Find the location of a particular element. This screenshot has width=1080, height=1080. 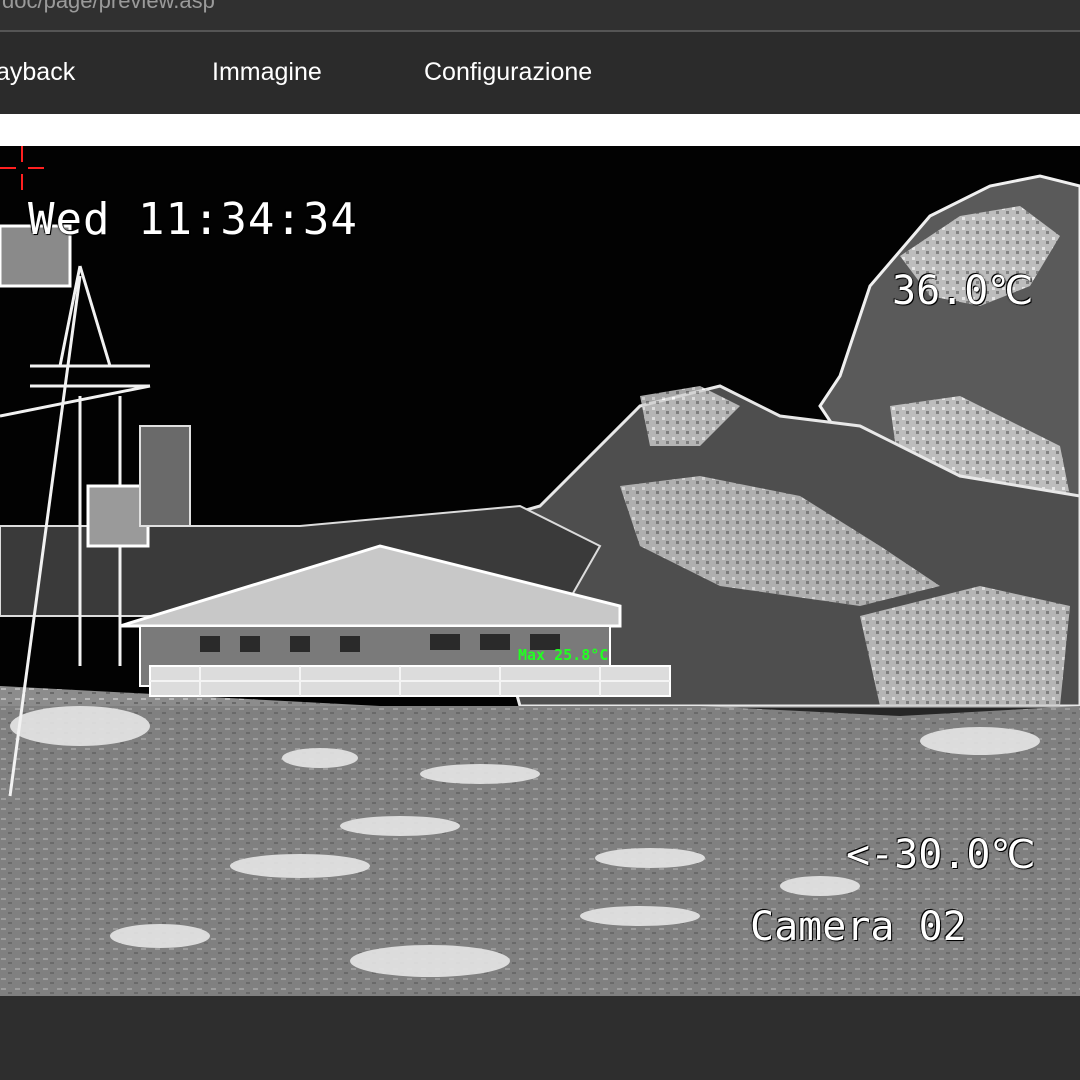

osd-camera-name: Camera 02 is located at coordinates (858, 927).